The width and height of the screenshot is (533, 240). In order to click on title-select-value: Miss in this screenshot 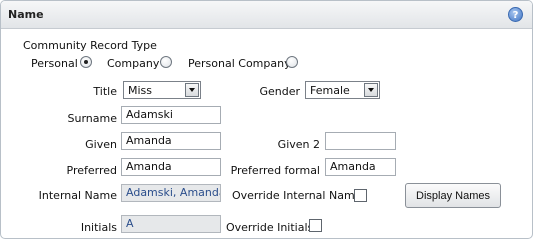, I will do `click(140, 90)`.